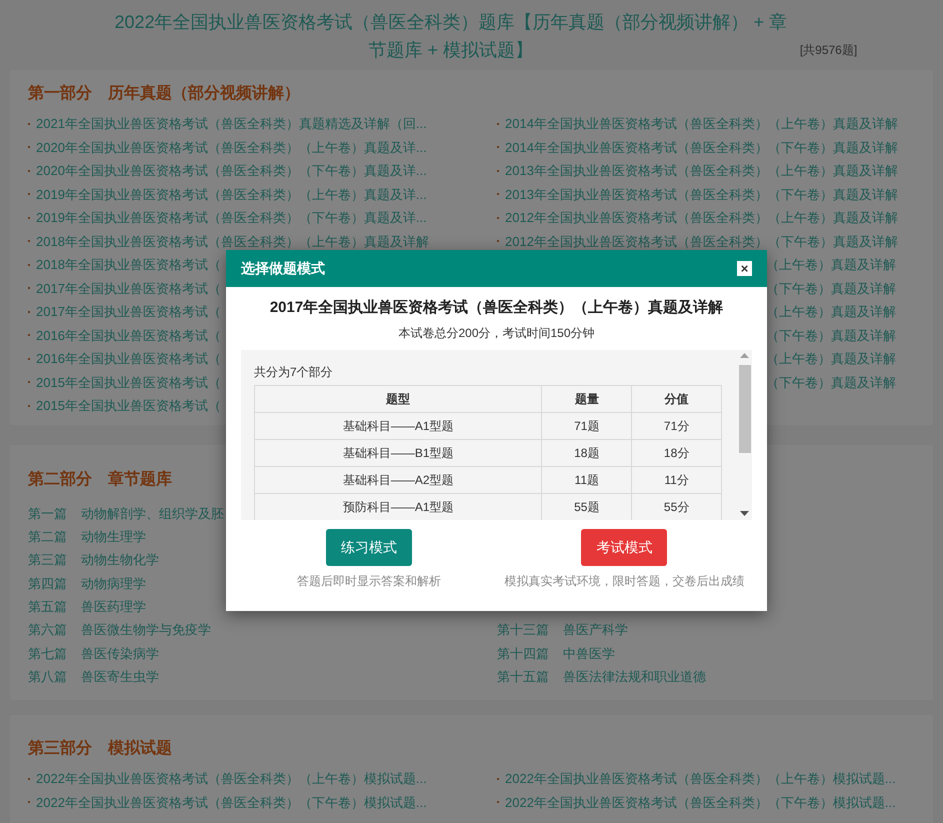 The height and width of the screenshot is (823, 943). I want to click on chapter-number: 第二篇, so click(47, 537).